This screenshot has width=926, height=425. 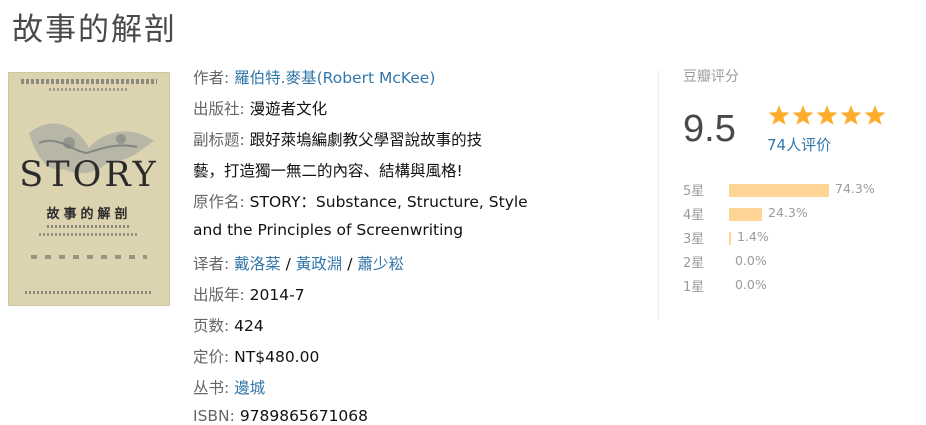 I want to click on subtitle-value: 跟好萊塢編劇教父學習說故事的技, so click(x=366, y=140).